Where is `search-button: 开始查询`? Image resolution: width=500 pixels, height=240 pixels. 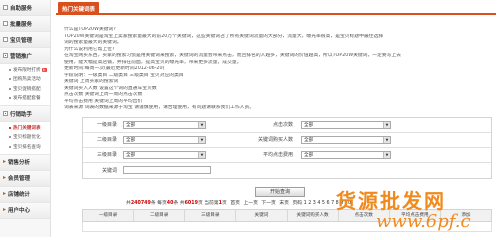 search-button: 开始查询 is located at coordinates (280, 191).